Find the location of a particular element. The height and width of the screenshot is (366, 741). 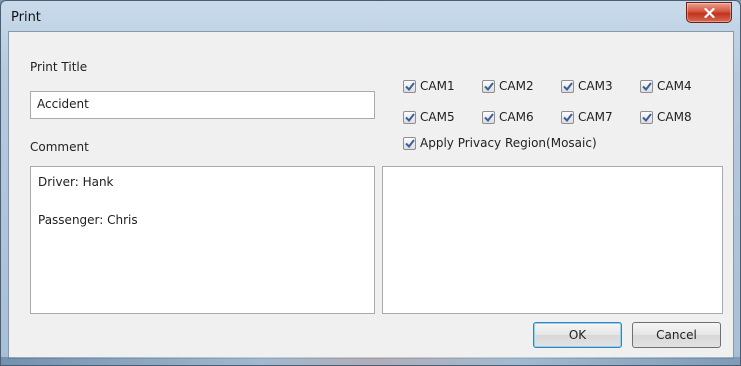

cam4-checkbox: CAM4 is located at coordinates (666, 86).